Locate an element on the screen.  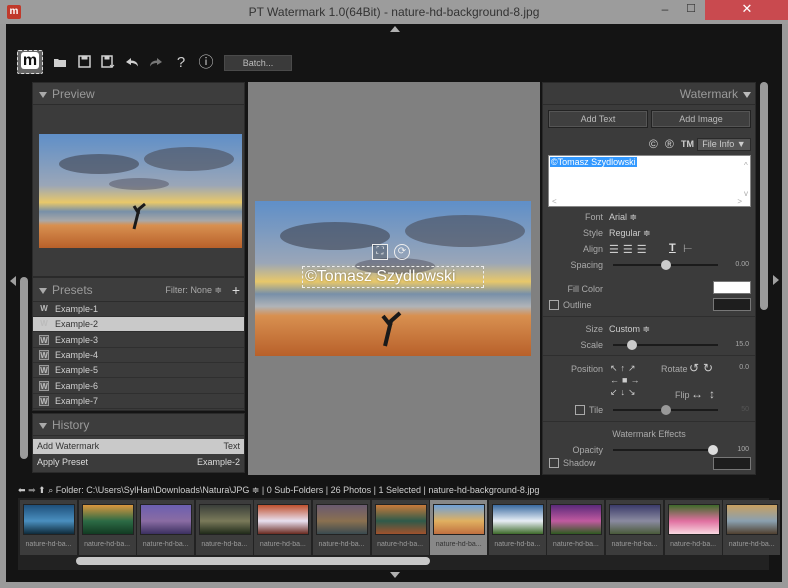
align-left-icon: ☰ is located at coordinates (616, 250).